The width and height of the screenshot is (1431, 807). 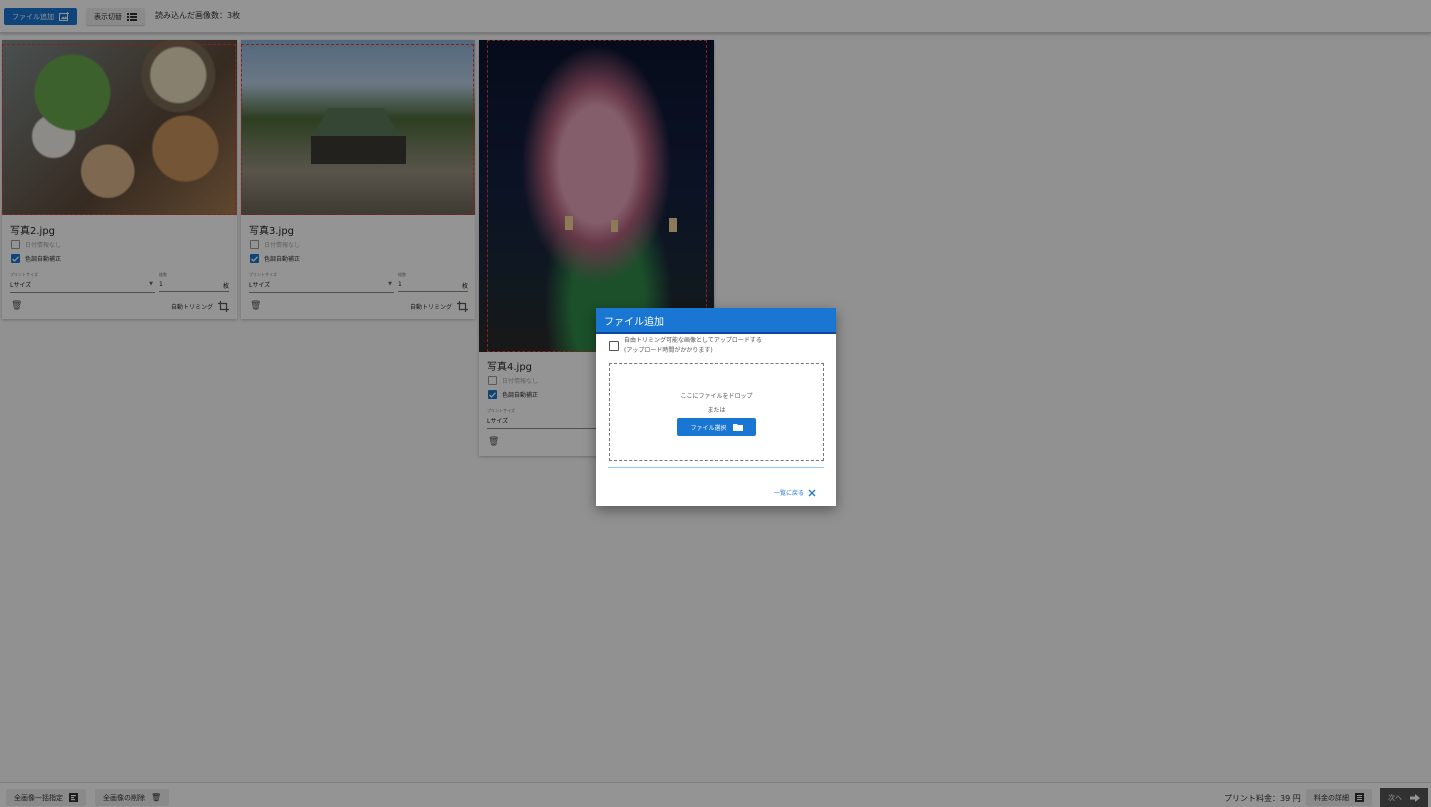 What do you see at coordinates (737, 427) in the screenshot?
I see `folder-icon` at bounding box center [737, 427].